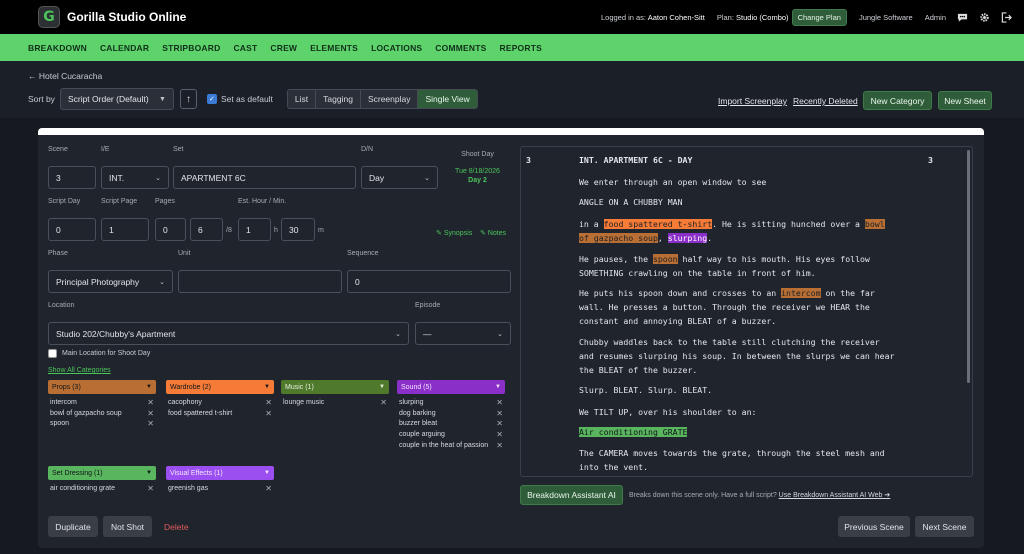 This screenshot has height=554, width=1024. I want to click on phase-select: Principal Photography ⌄, so click(110, 281).